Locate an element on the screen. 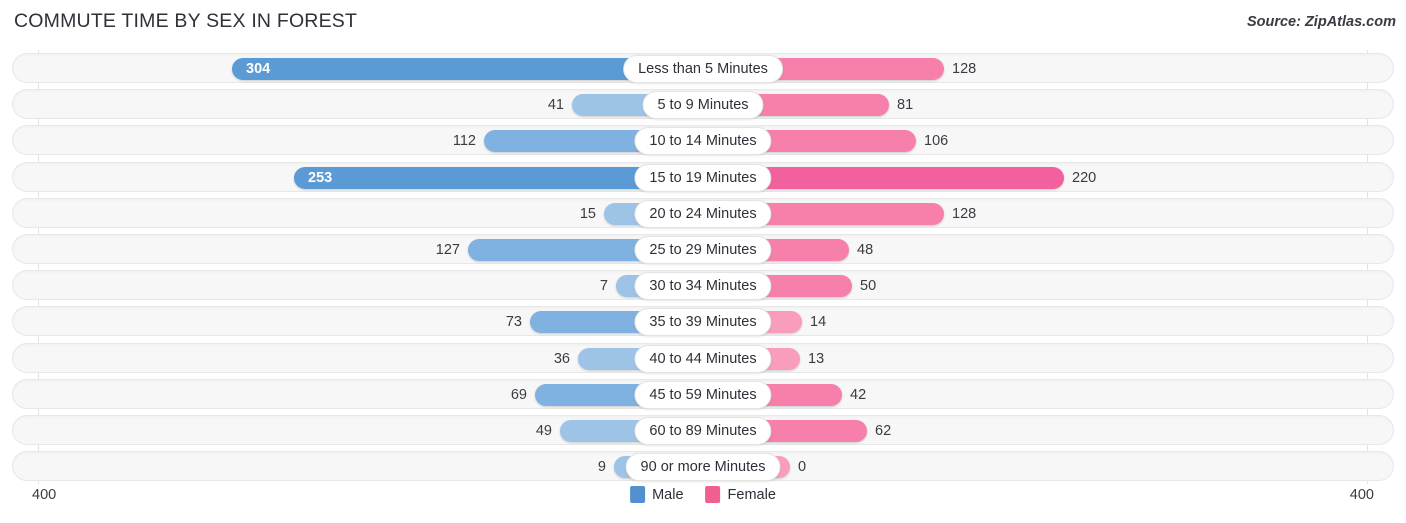 The height and width of the screenshot is (523, 1406). female-value-label: 14 is located at coordinates (818, 322).